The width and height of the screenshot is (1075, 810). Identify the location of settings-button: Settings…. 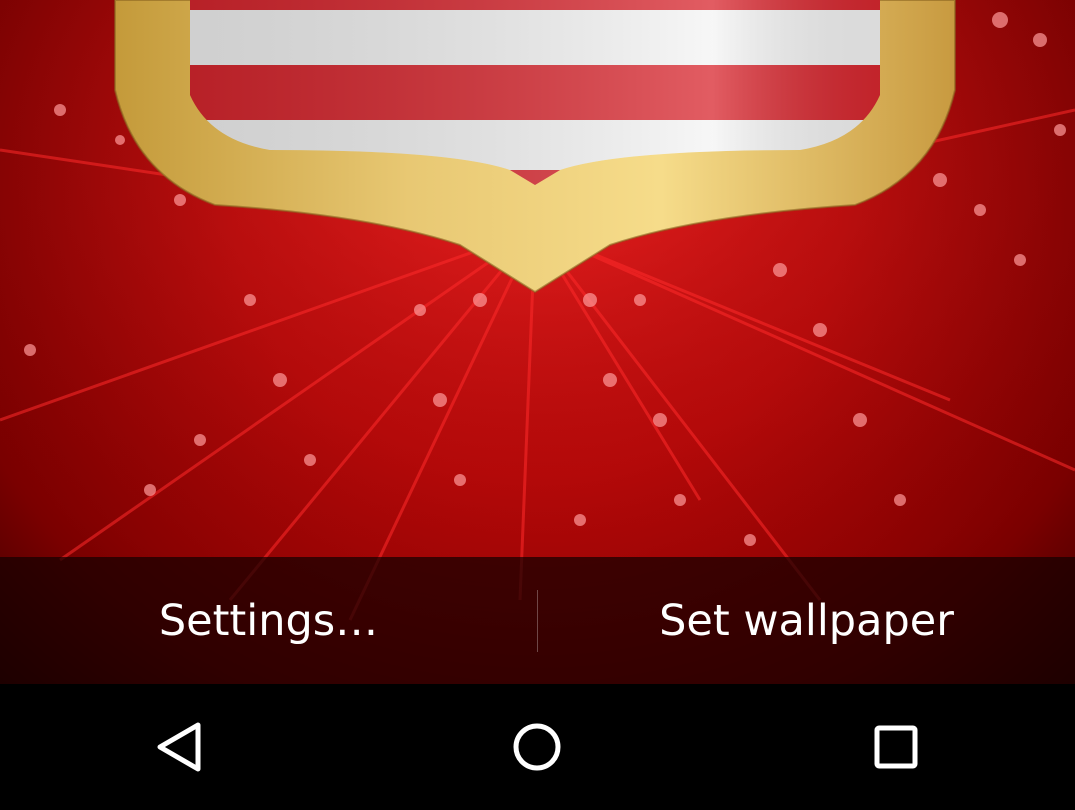
(268, 620).